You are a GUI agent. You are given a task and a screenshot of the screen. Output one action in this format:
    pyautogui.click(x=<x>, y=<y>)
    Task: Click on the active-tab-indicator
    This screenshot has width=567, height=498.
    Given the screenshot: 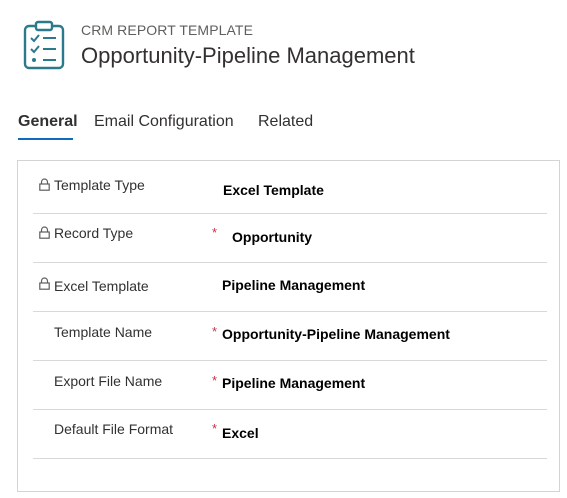 What is the action you would take?
    pyautogui.click(x=45, y=139)
    